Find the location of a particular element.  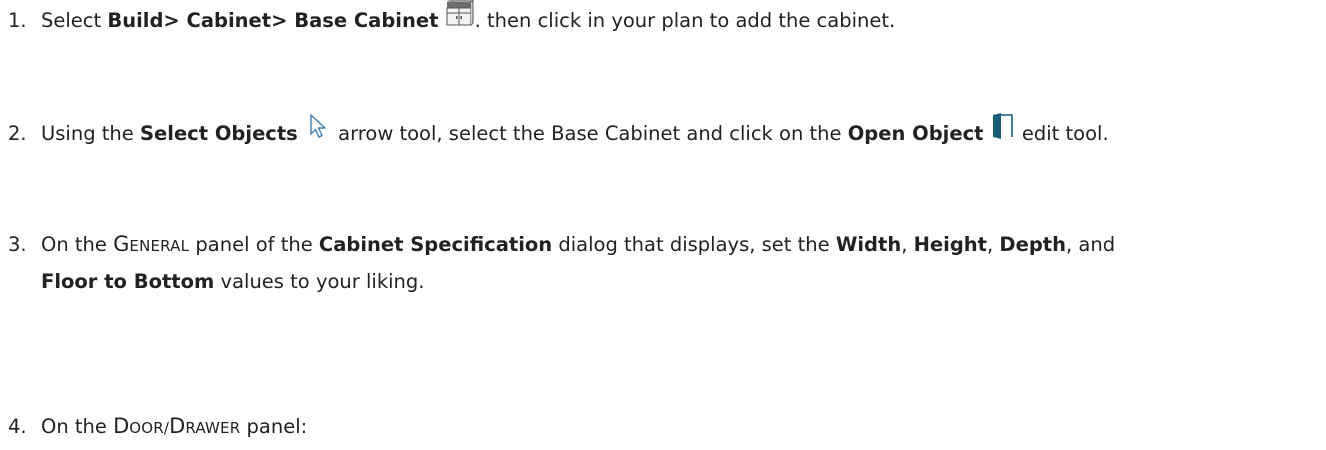

separator: , and is located at coordinates (1091, 244).